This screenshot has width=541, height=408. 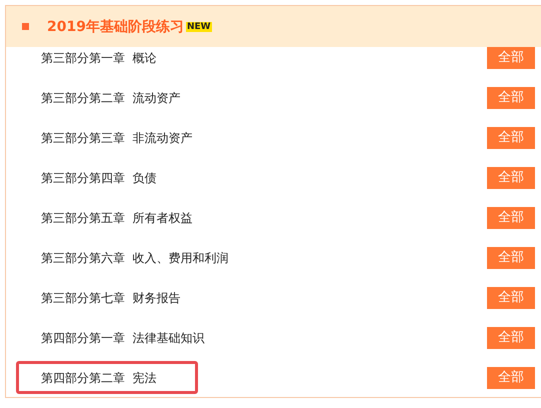 What do you see at coordinates (117, 138) in the screenshot?
I see `chapter-title: 第三部分第三章 非流动资产` at bounding box center [117, 138].